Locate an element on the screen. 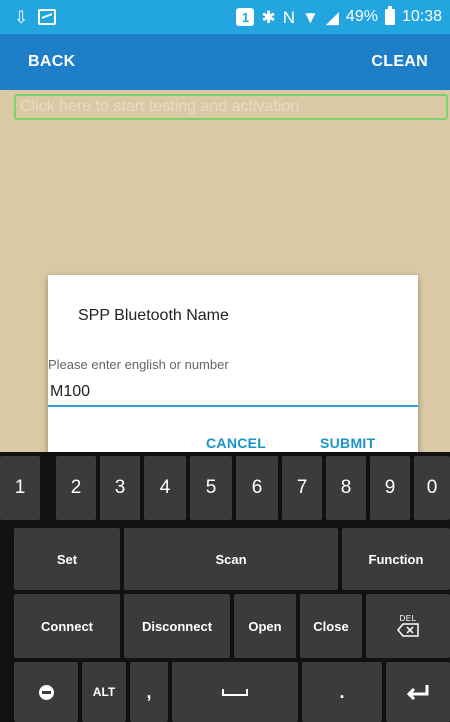  close-key: Close is located at coordinates (331, 626).